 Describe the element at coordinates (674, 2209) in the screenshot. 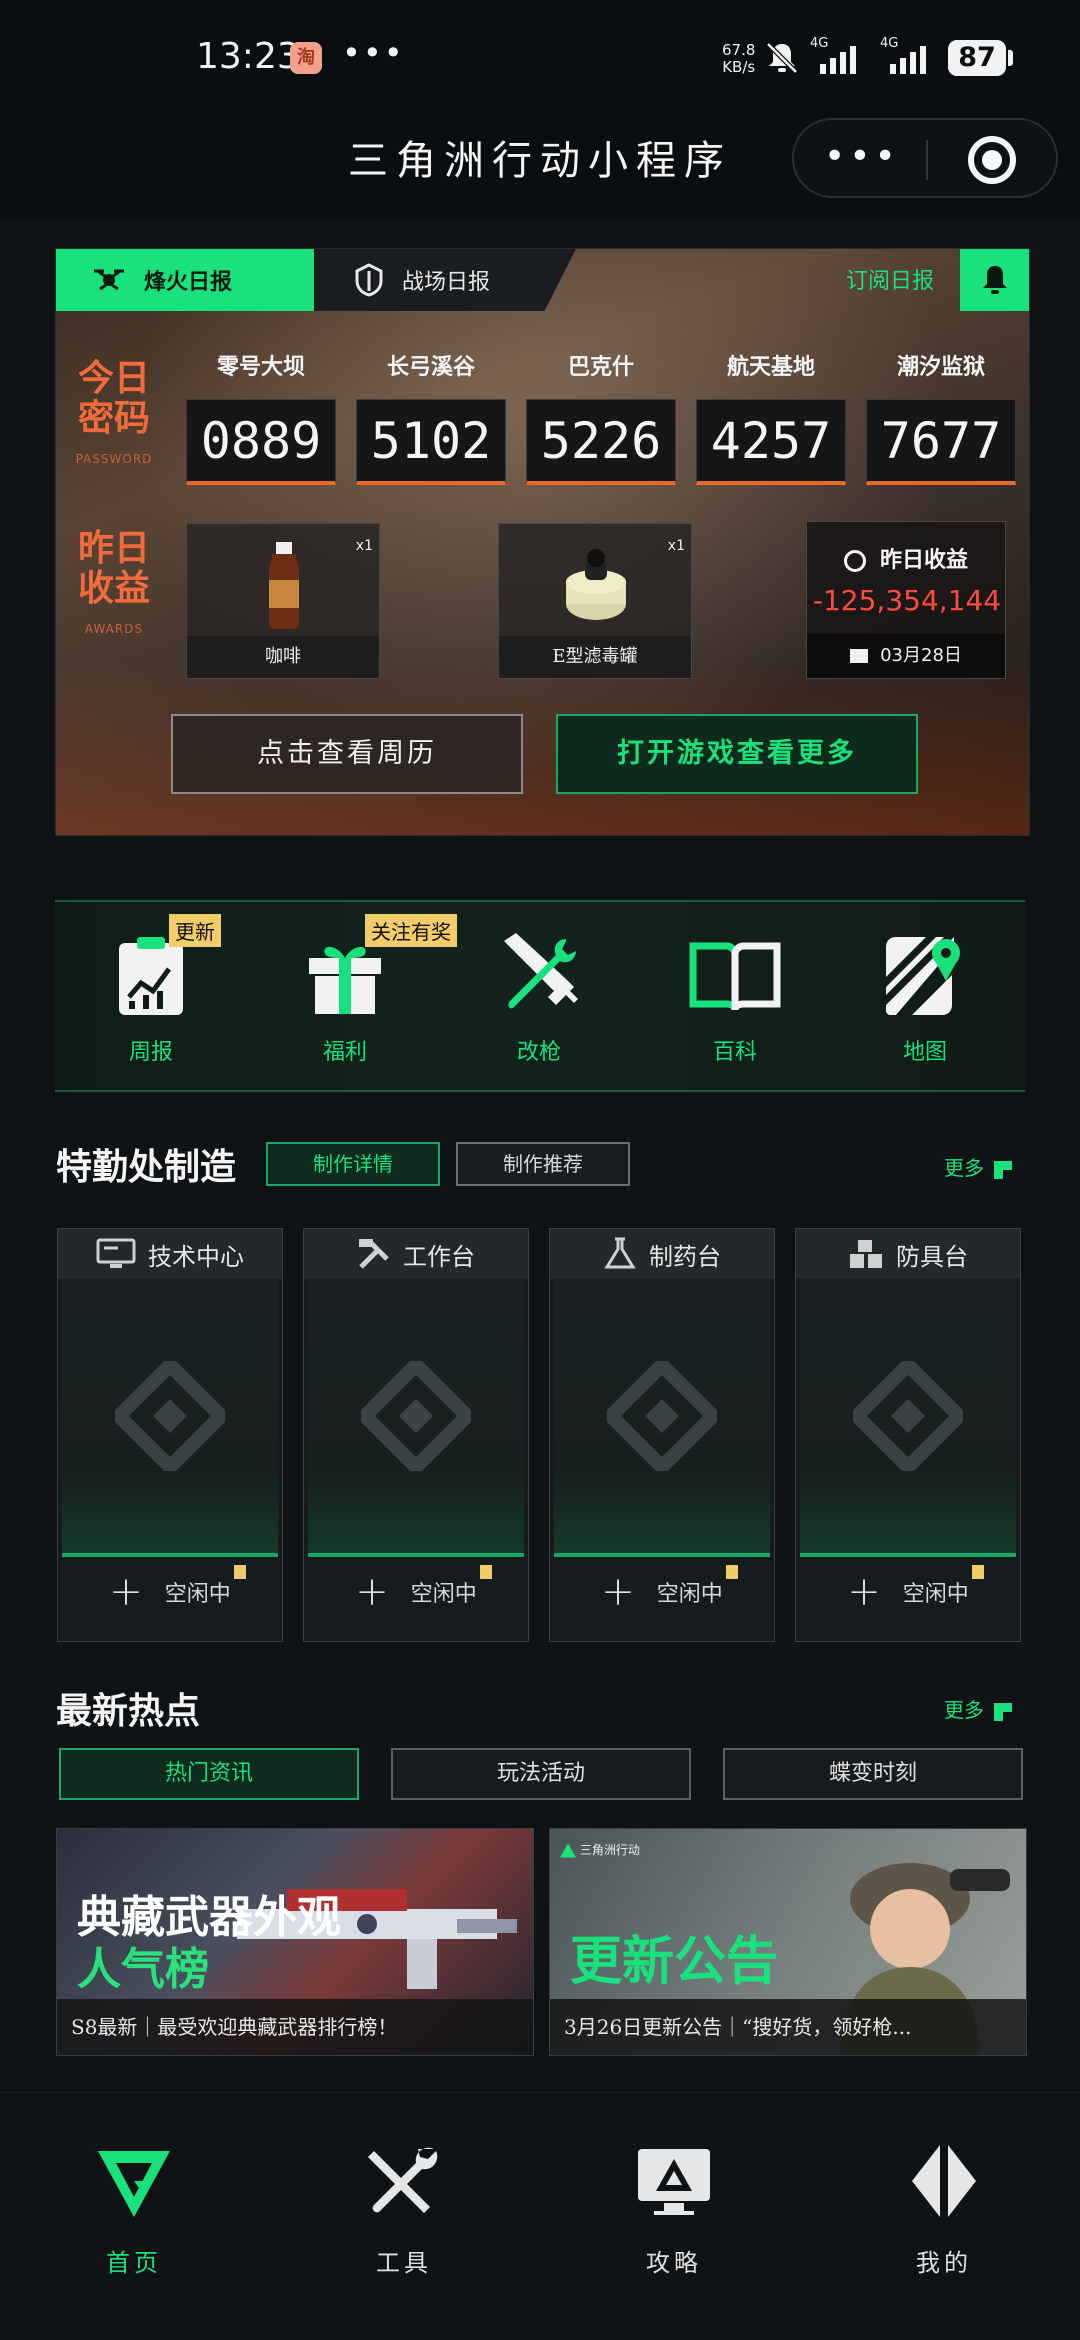

I see `nav-guide: 攻略` at that location.